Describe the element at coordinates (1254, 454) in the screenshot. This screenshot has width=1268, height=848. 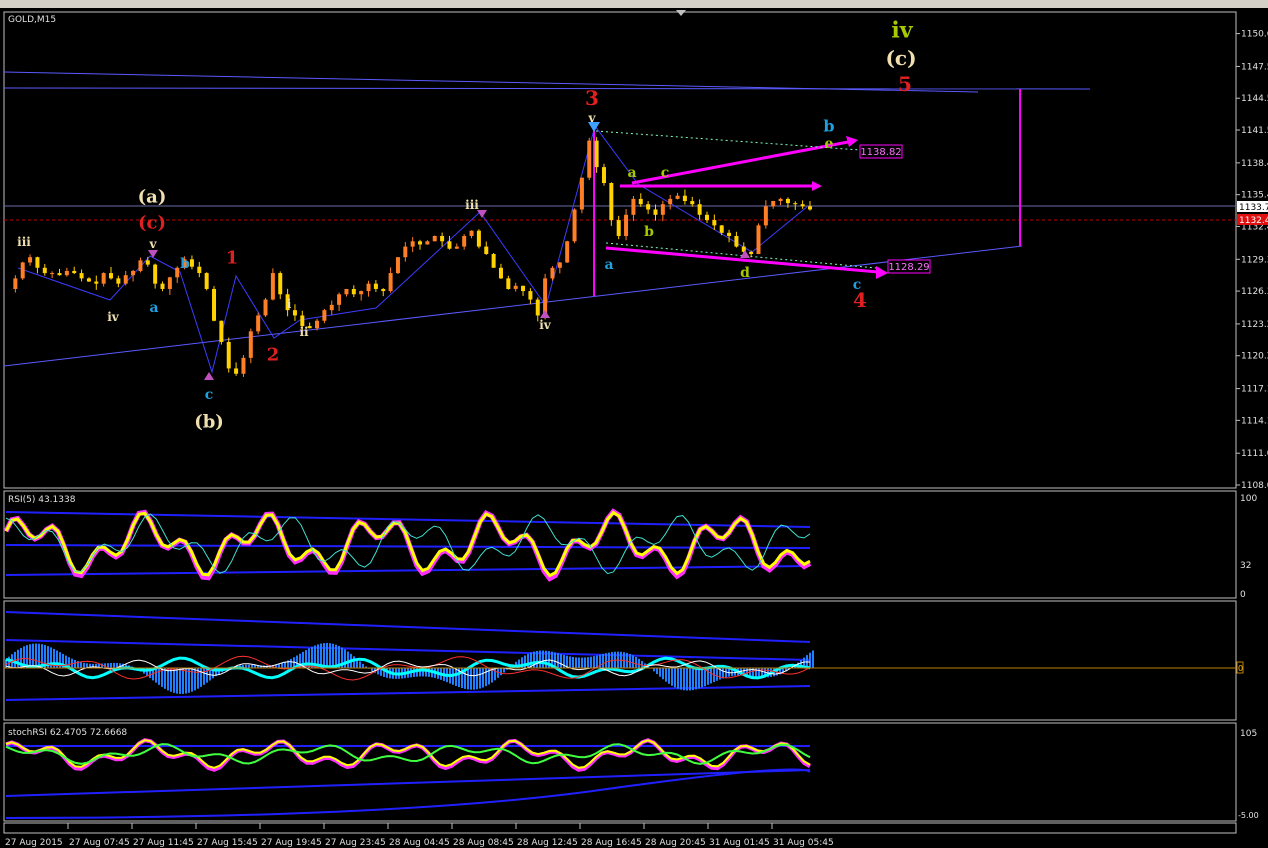
I see `price-axis-label: 1111.0` at that location.